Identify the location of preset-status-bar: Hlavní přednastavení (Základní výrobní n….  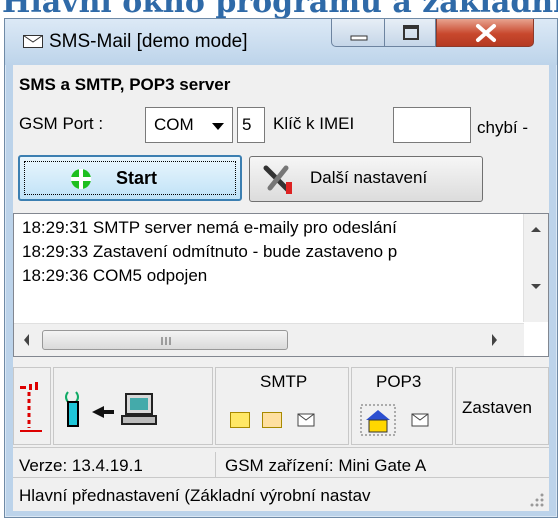
(281, 494).